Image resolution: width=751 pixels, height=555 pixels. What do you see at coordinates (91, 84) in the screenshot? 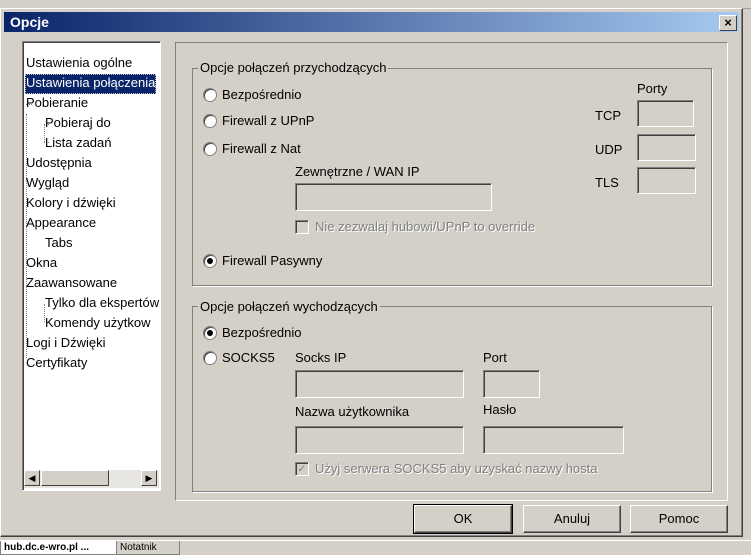
I see `tree-item-connection: Ustawienia połączenia` at bounding box center [91, 84].